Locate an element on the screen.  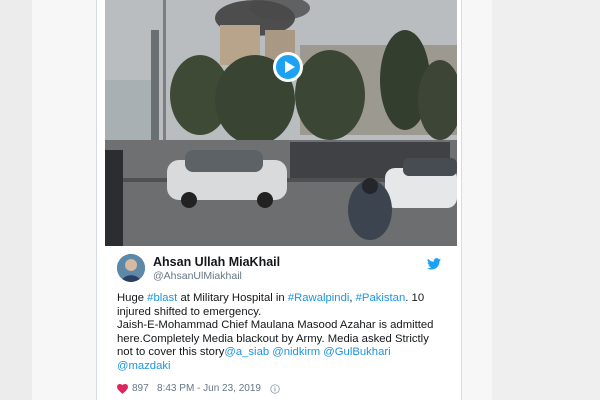
info-icon is located at coordinates (275, 388).